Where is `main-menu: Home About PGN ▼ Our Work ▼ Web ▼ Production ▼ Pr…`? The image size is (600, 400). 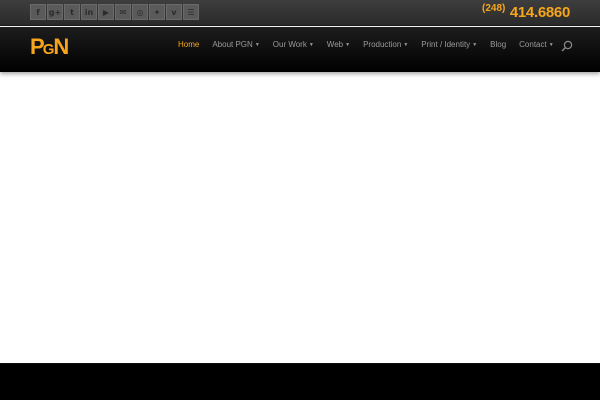
main-menu: Home About PGN ▼ Our Work ▼ Web ▼ Production ▼ Pr… is located at coordinates (372, 45).